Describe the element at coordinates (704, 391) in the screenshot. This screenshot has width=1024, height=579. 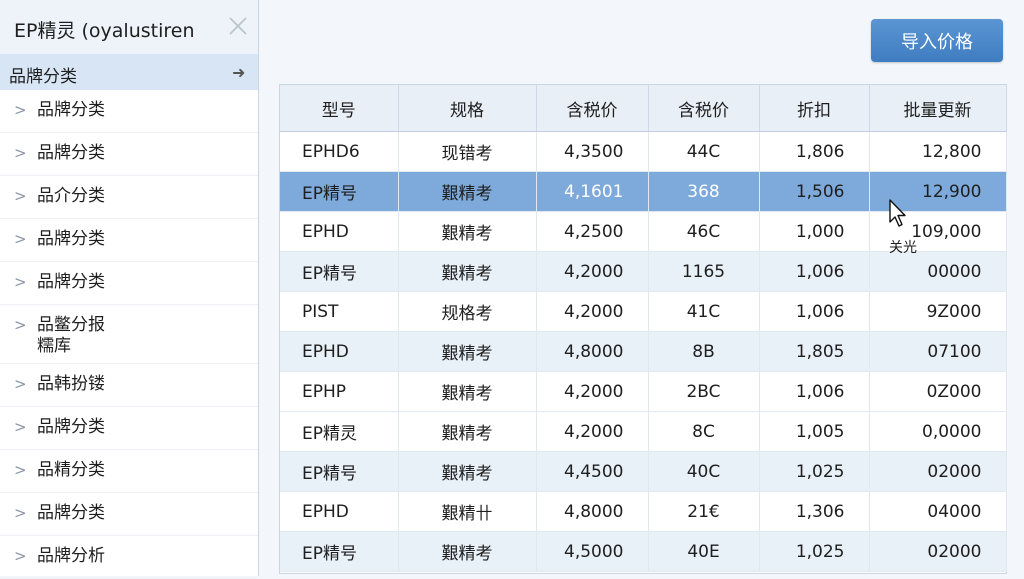
I see `cell-price-2: 2BC` at that location.